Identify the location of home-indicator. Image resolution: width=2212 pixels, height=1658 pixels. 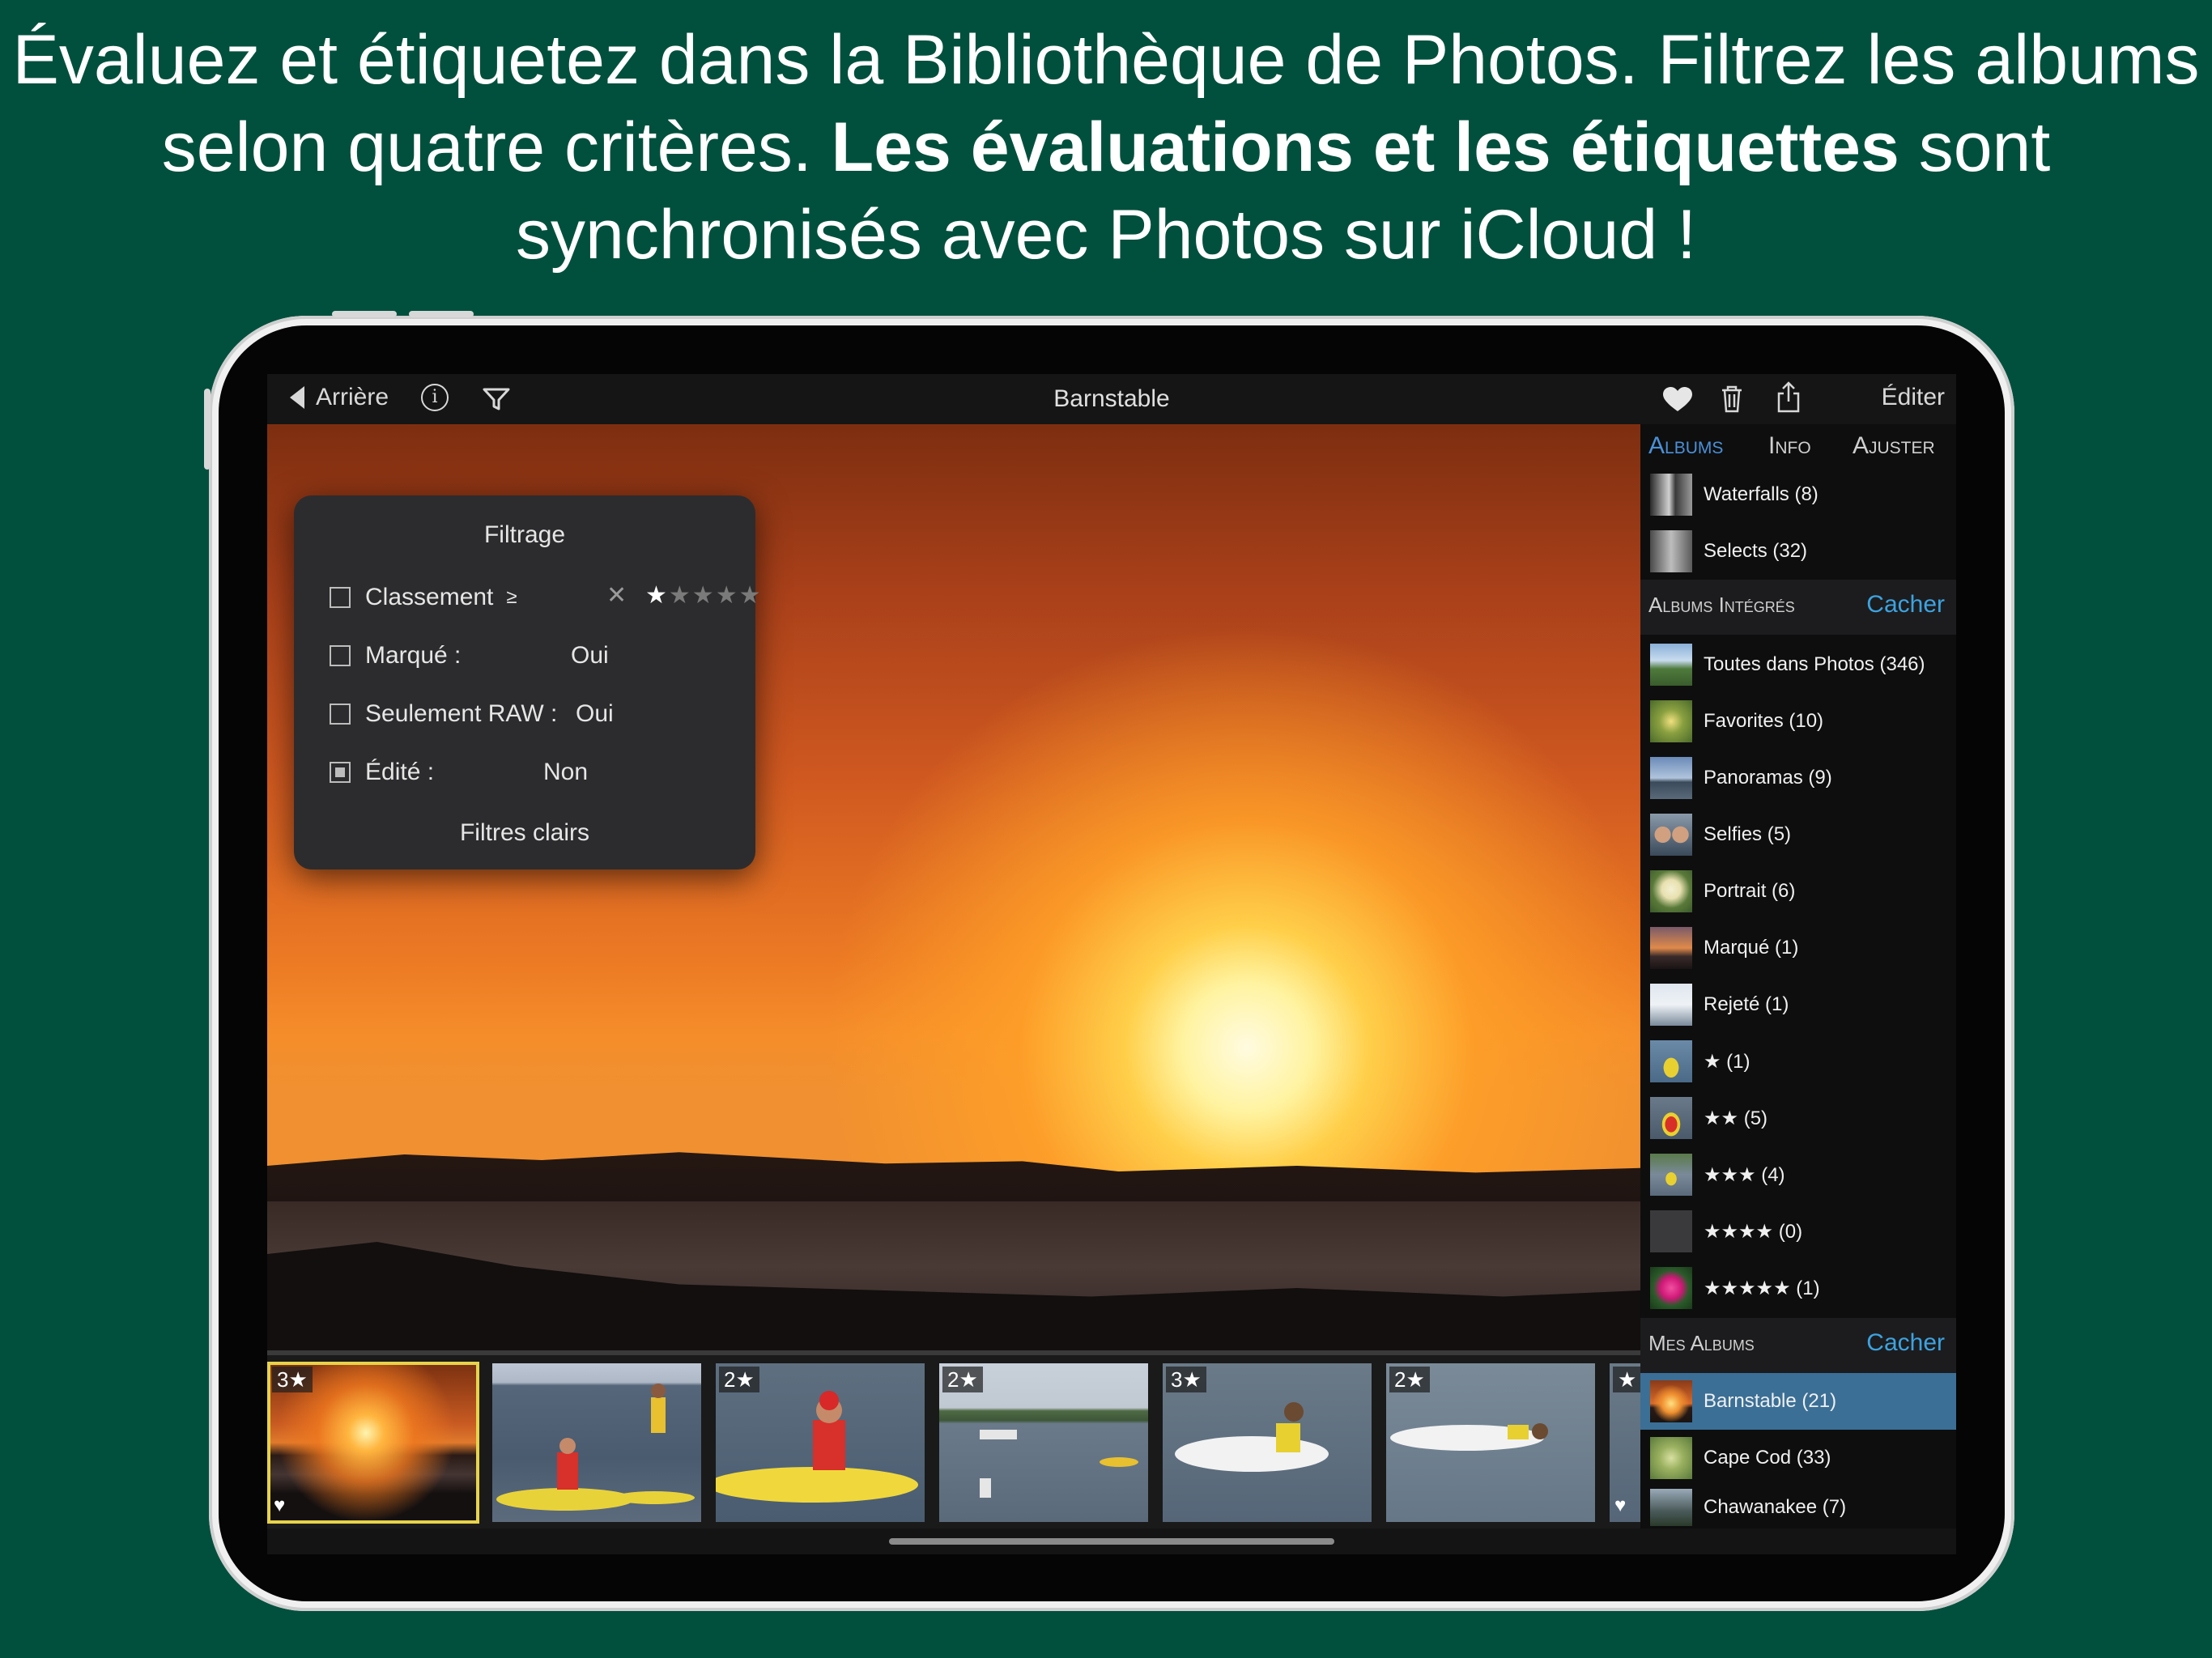
(1112, 1541).